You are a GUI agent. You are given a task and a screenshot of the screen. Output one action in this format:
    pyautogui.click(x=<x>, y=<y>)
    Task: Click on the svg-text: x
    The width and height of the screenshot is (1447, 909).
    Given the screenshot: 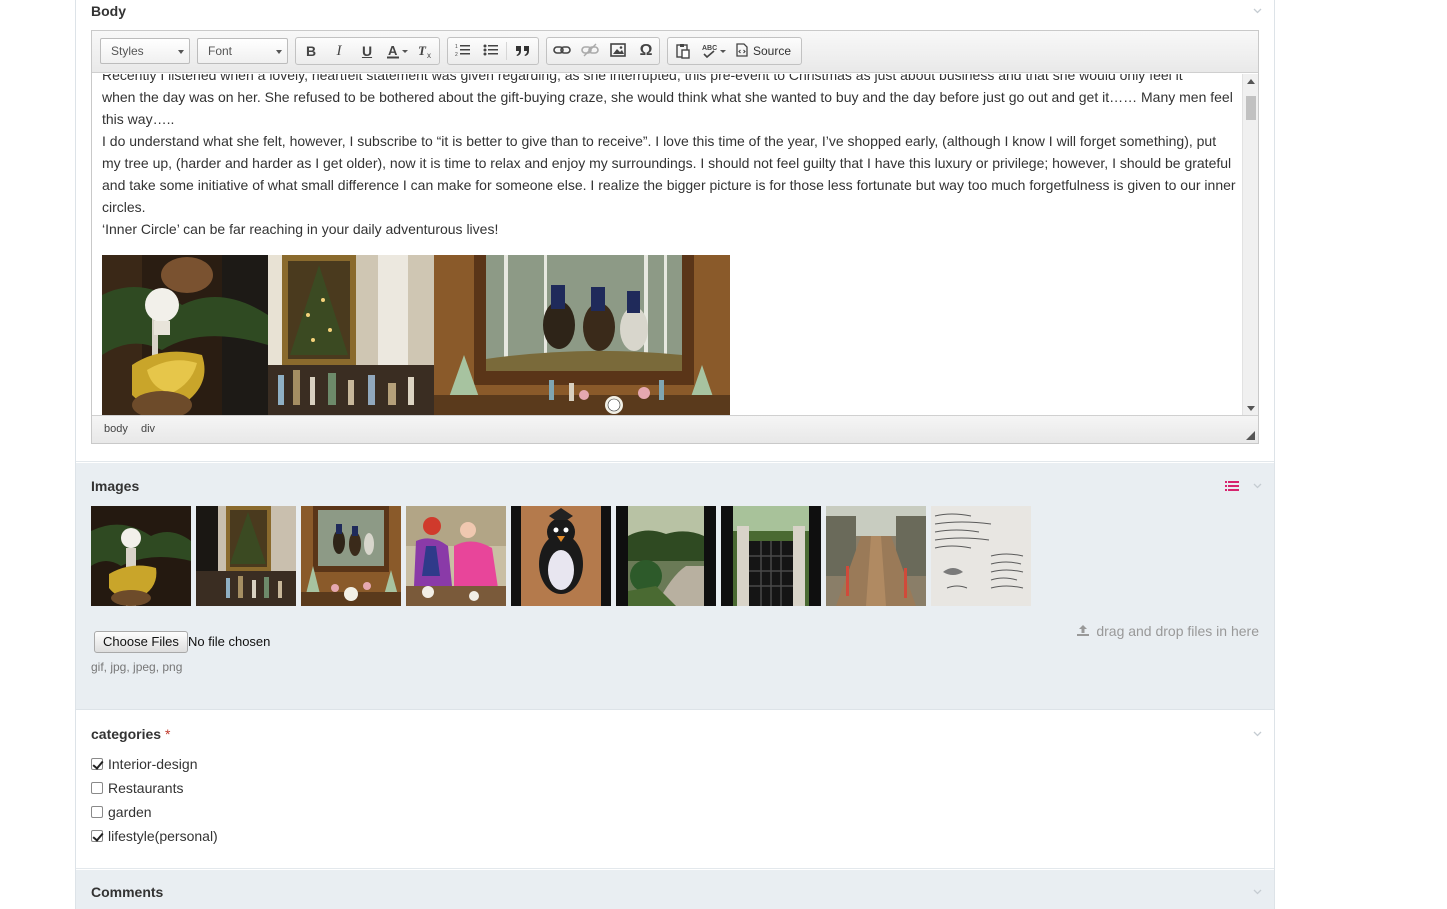 What is the action you would take?
    pyautogui.click(x=429, y=55)
    